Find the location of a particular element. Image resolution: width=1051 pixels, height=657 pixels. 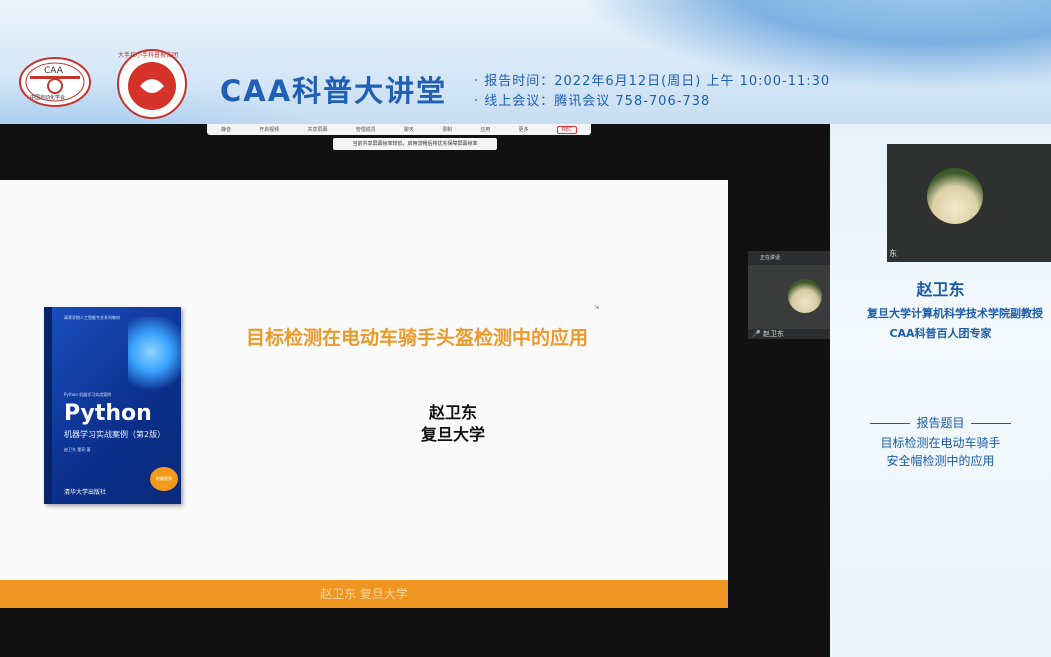

toolbar-mute: 静音 is located at coordinates (226, 129).